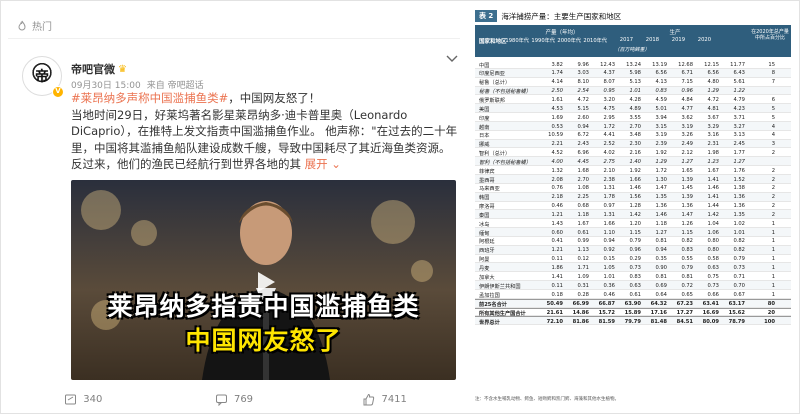 The image size is (800, 414). I want to click on value-cell: 0.64, so click(661, 294).